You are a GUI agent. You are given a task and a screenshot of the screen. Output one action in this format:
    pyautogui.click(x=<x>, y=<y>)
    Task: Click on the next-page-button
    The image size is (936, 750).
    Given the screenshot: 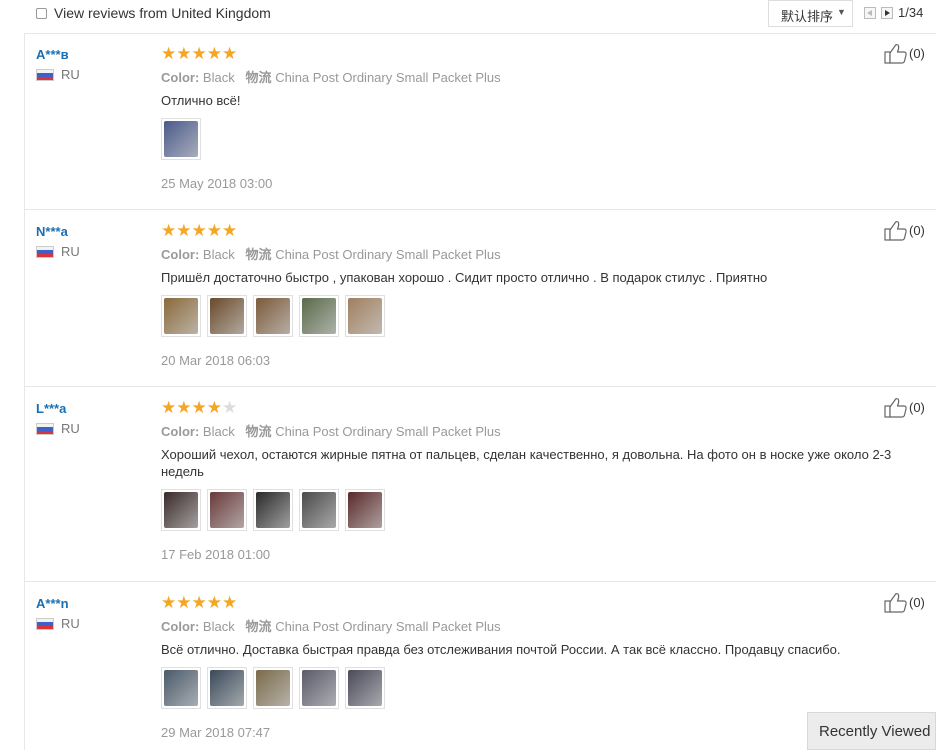 What is the action you would take?
    pyautogui.click(x=887, y=13)
    